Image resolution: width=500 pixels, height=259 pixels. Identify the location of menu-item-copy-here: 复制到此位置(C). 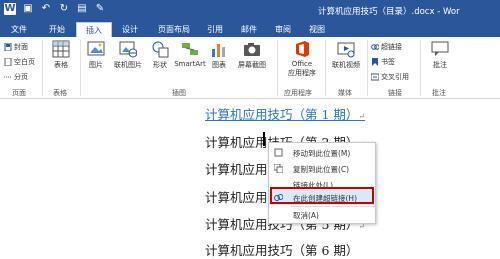
(322, 168).